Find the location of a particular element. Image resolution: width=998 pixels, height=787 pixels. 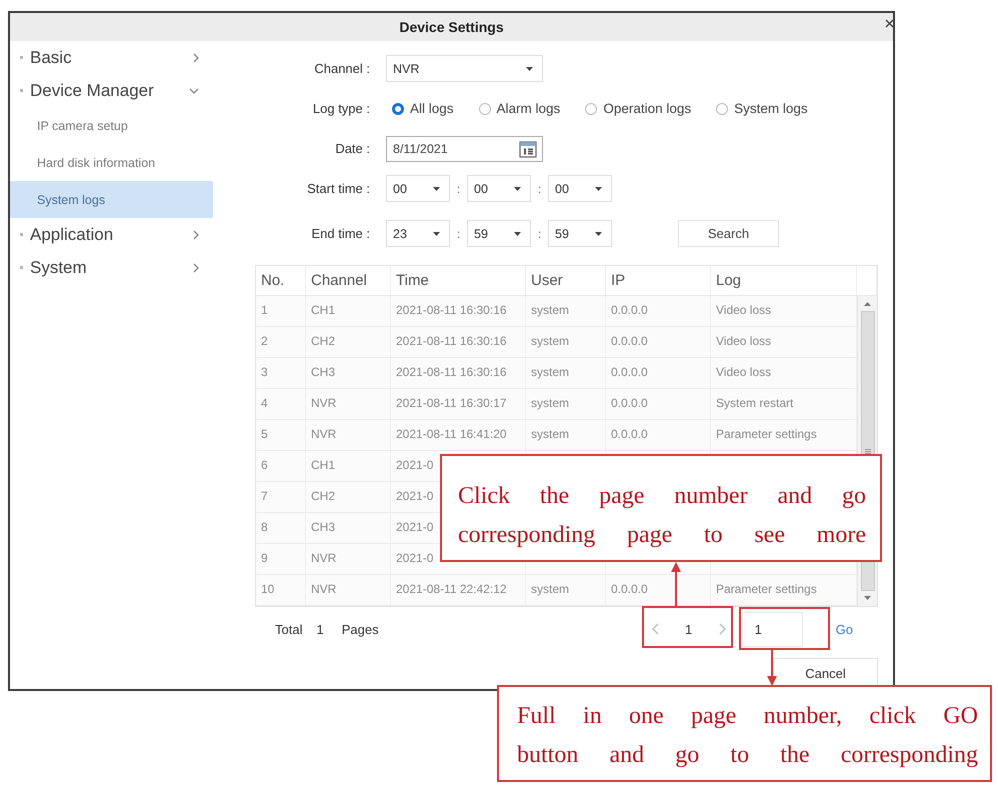

field-label: Date : is located at coordinates (352, 148).